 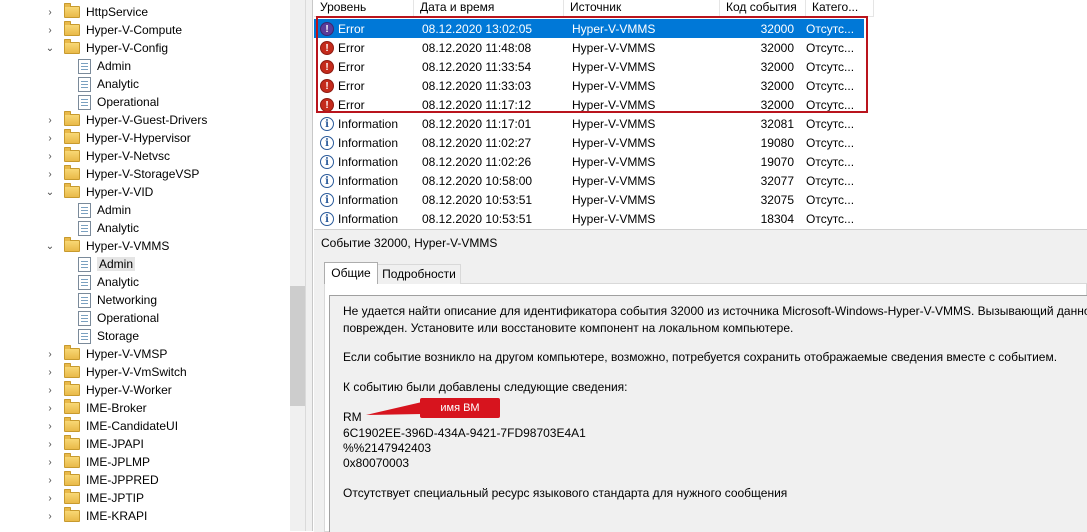 What do you see at coordinates (351, 104) in the screenshot?
I see `event-level-text: Error` at bounding box center [351, 104].